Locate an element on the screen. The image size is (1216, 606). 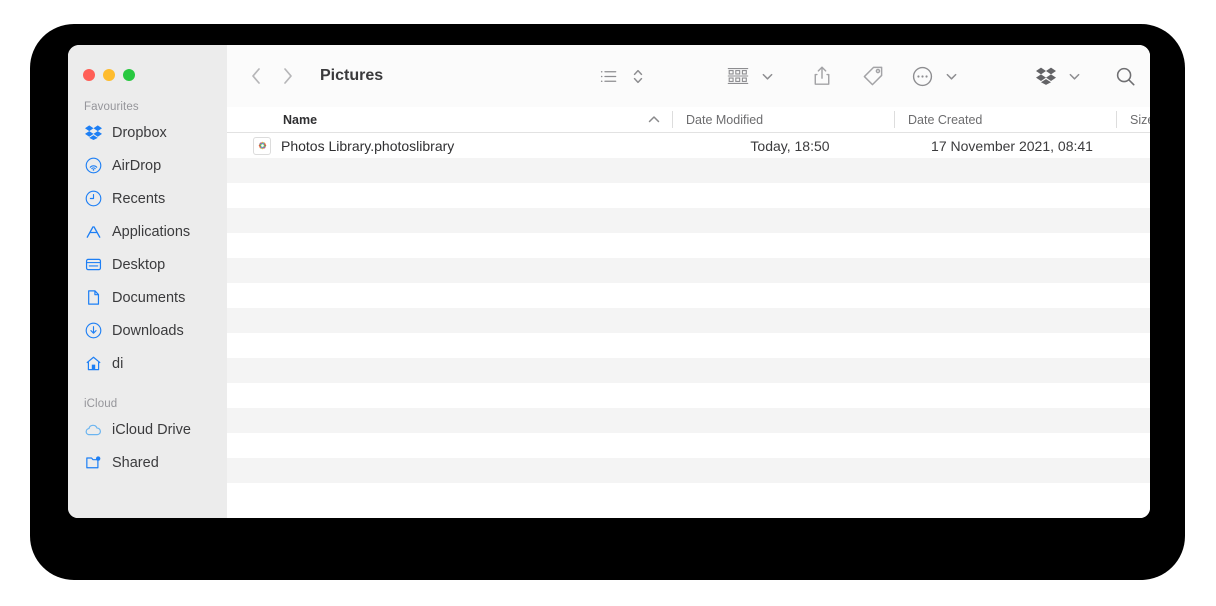
sidebar-item-icloud-drive: iCloud Drive is located at coordinates (147, 429).